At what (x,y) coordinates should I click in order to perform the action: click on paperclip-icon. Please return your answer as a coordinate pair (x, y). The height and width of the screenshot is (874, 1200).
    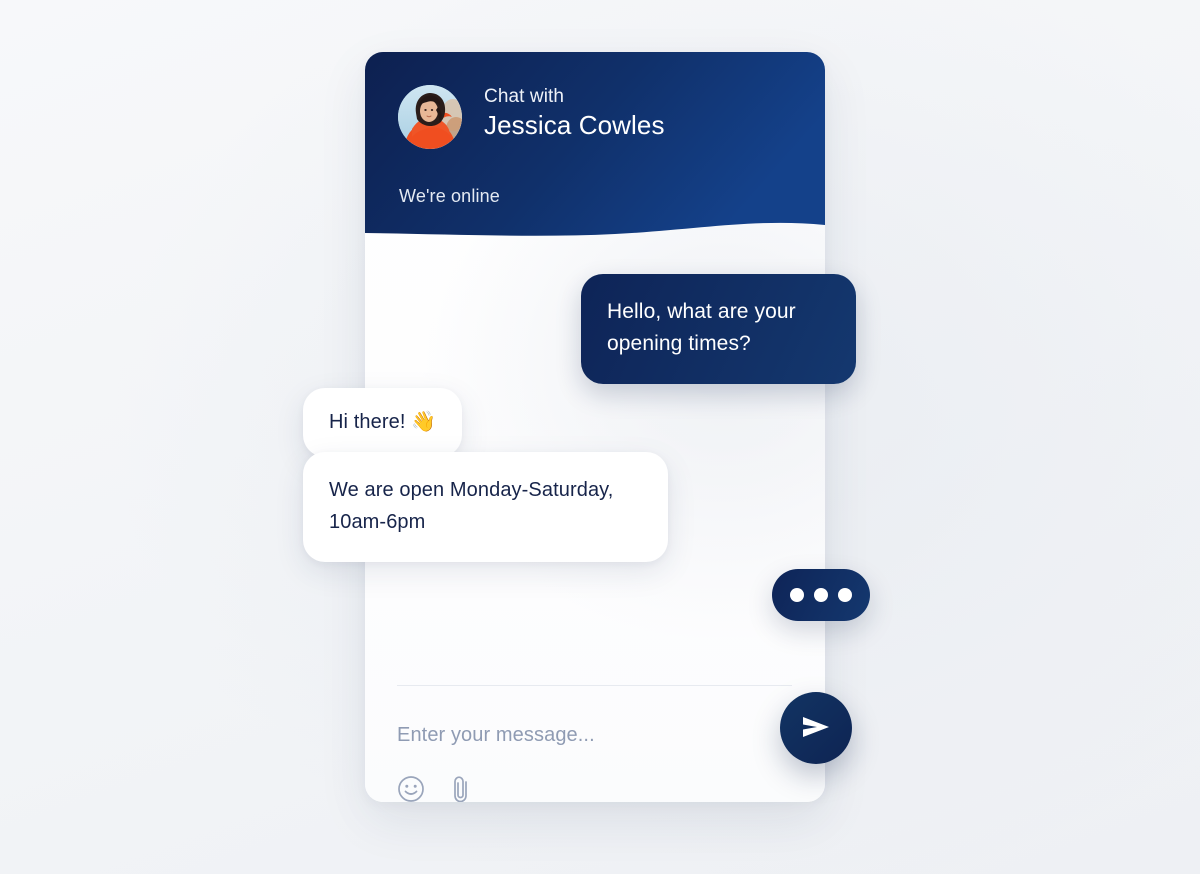
    Looking at the image, I should click on (461, 788).